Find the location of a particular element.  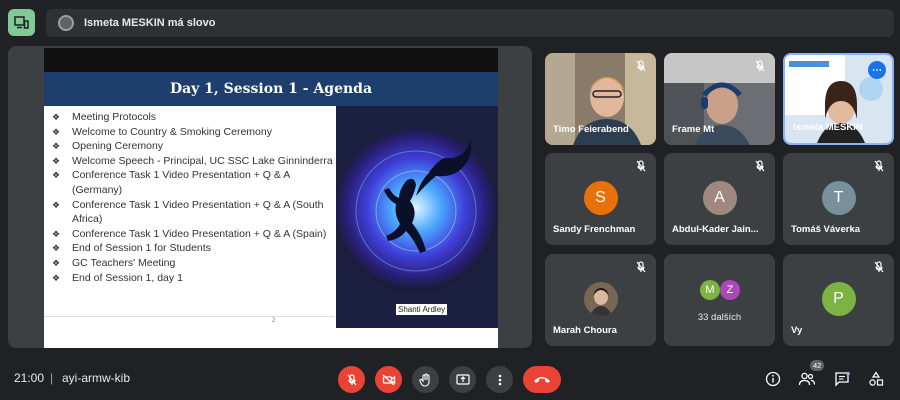

people-button is located at coordinates (807, 379).